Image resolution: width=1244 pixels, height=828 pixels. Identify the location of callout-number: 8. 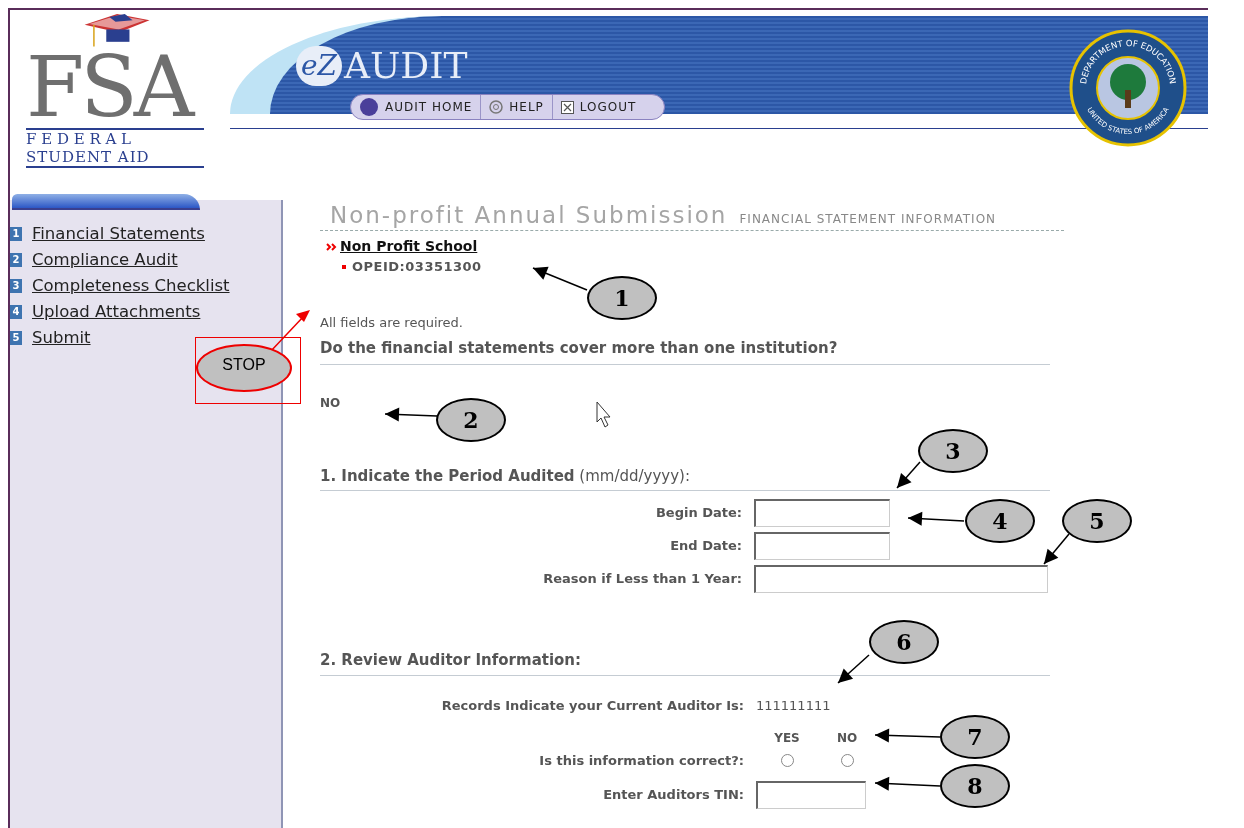
(975, 786).